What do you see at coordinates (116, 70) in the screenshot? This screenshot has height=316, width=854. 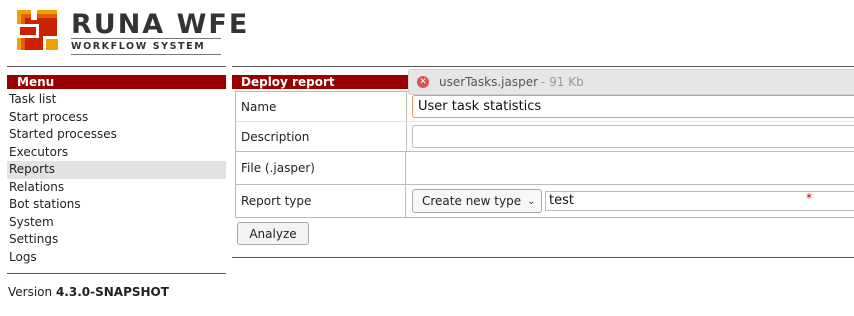 I see `sidebar-top-rule` at bounding box center [116, 70].